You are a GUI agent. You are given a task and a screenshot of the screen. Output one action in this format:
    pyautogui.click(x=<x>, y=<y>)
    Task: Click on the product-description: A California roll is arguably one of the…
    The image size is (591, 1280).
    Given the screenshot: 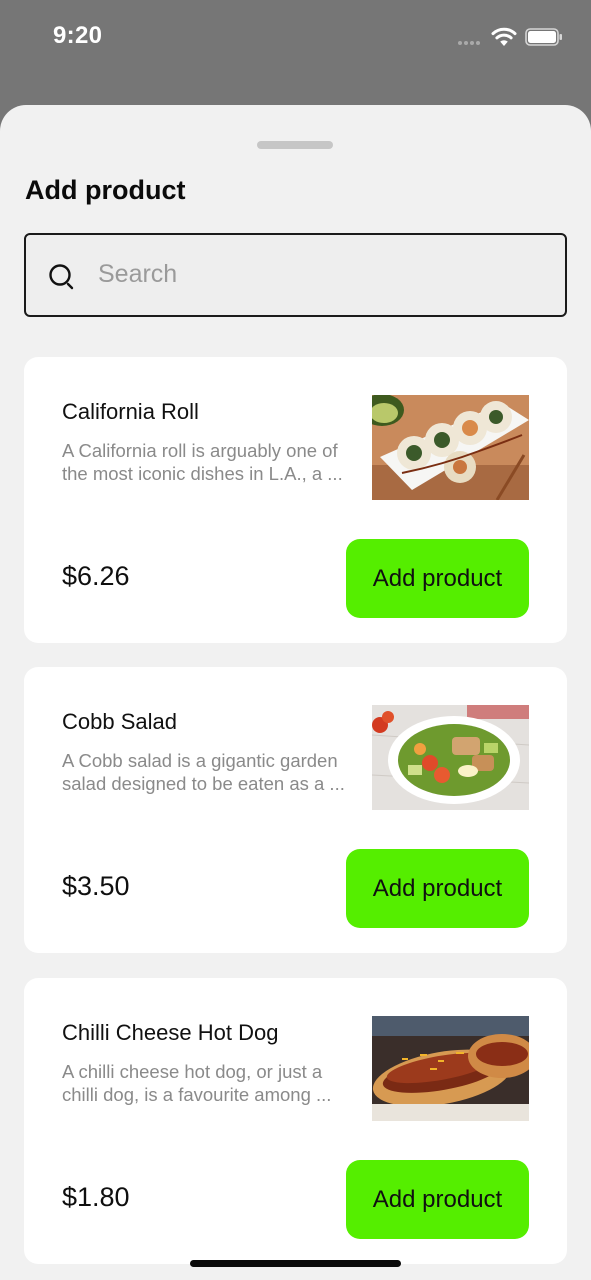 What is the action you would take?
    pyautogui.click(x=208, y=462)
    